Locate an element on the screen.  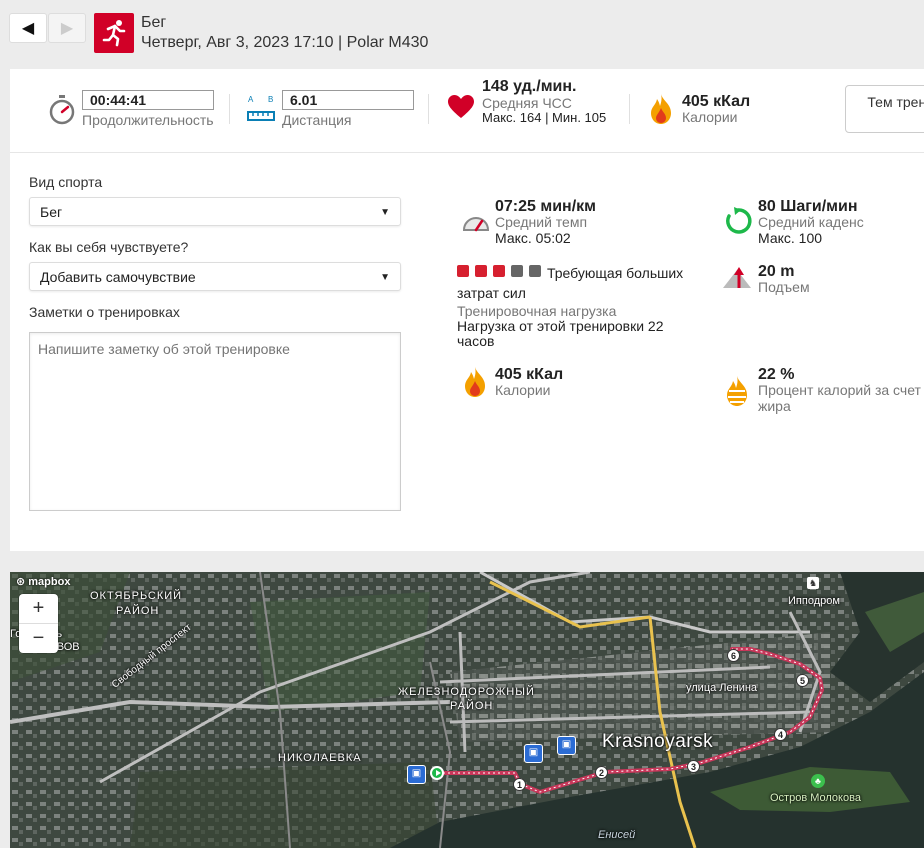
load-level-text: Требующая больших is located at coordinates (615, 273).